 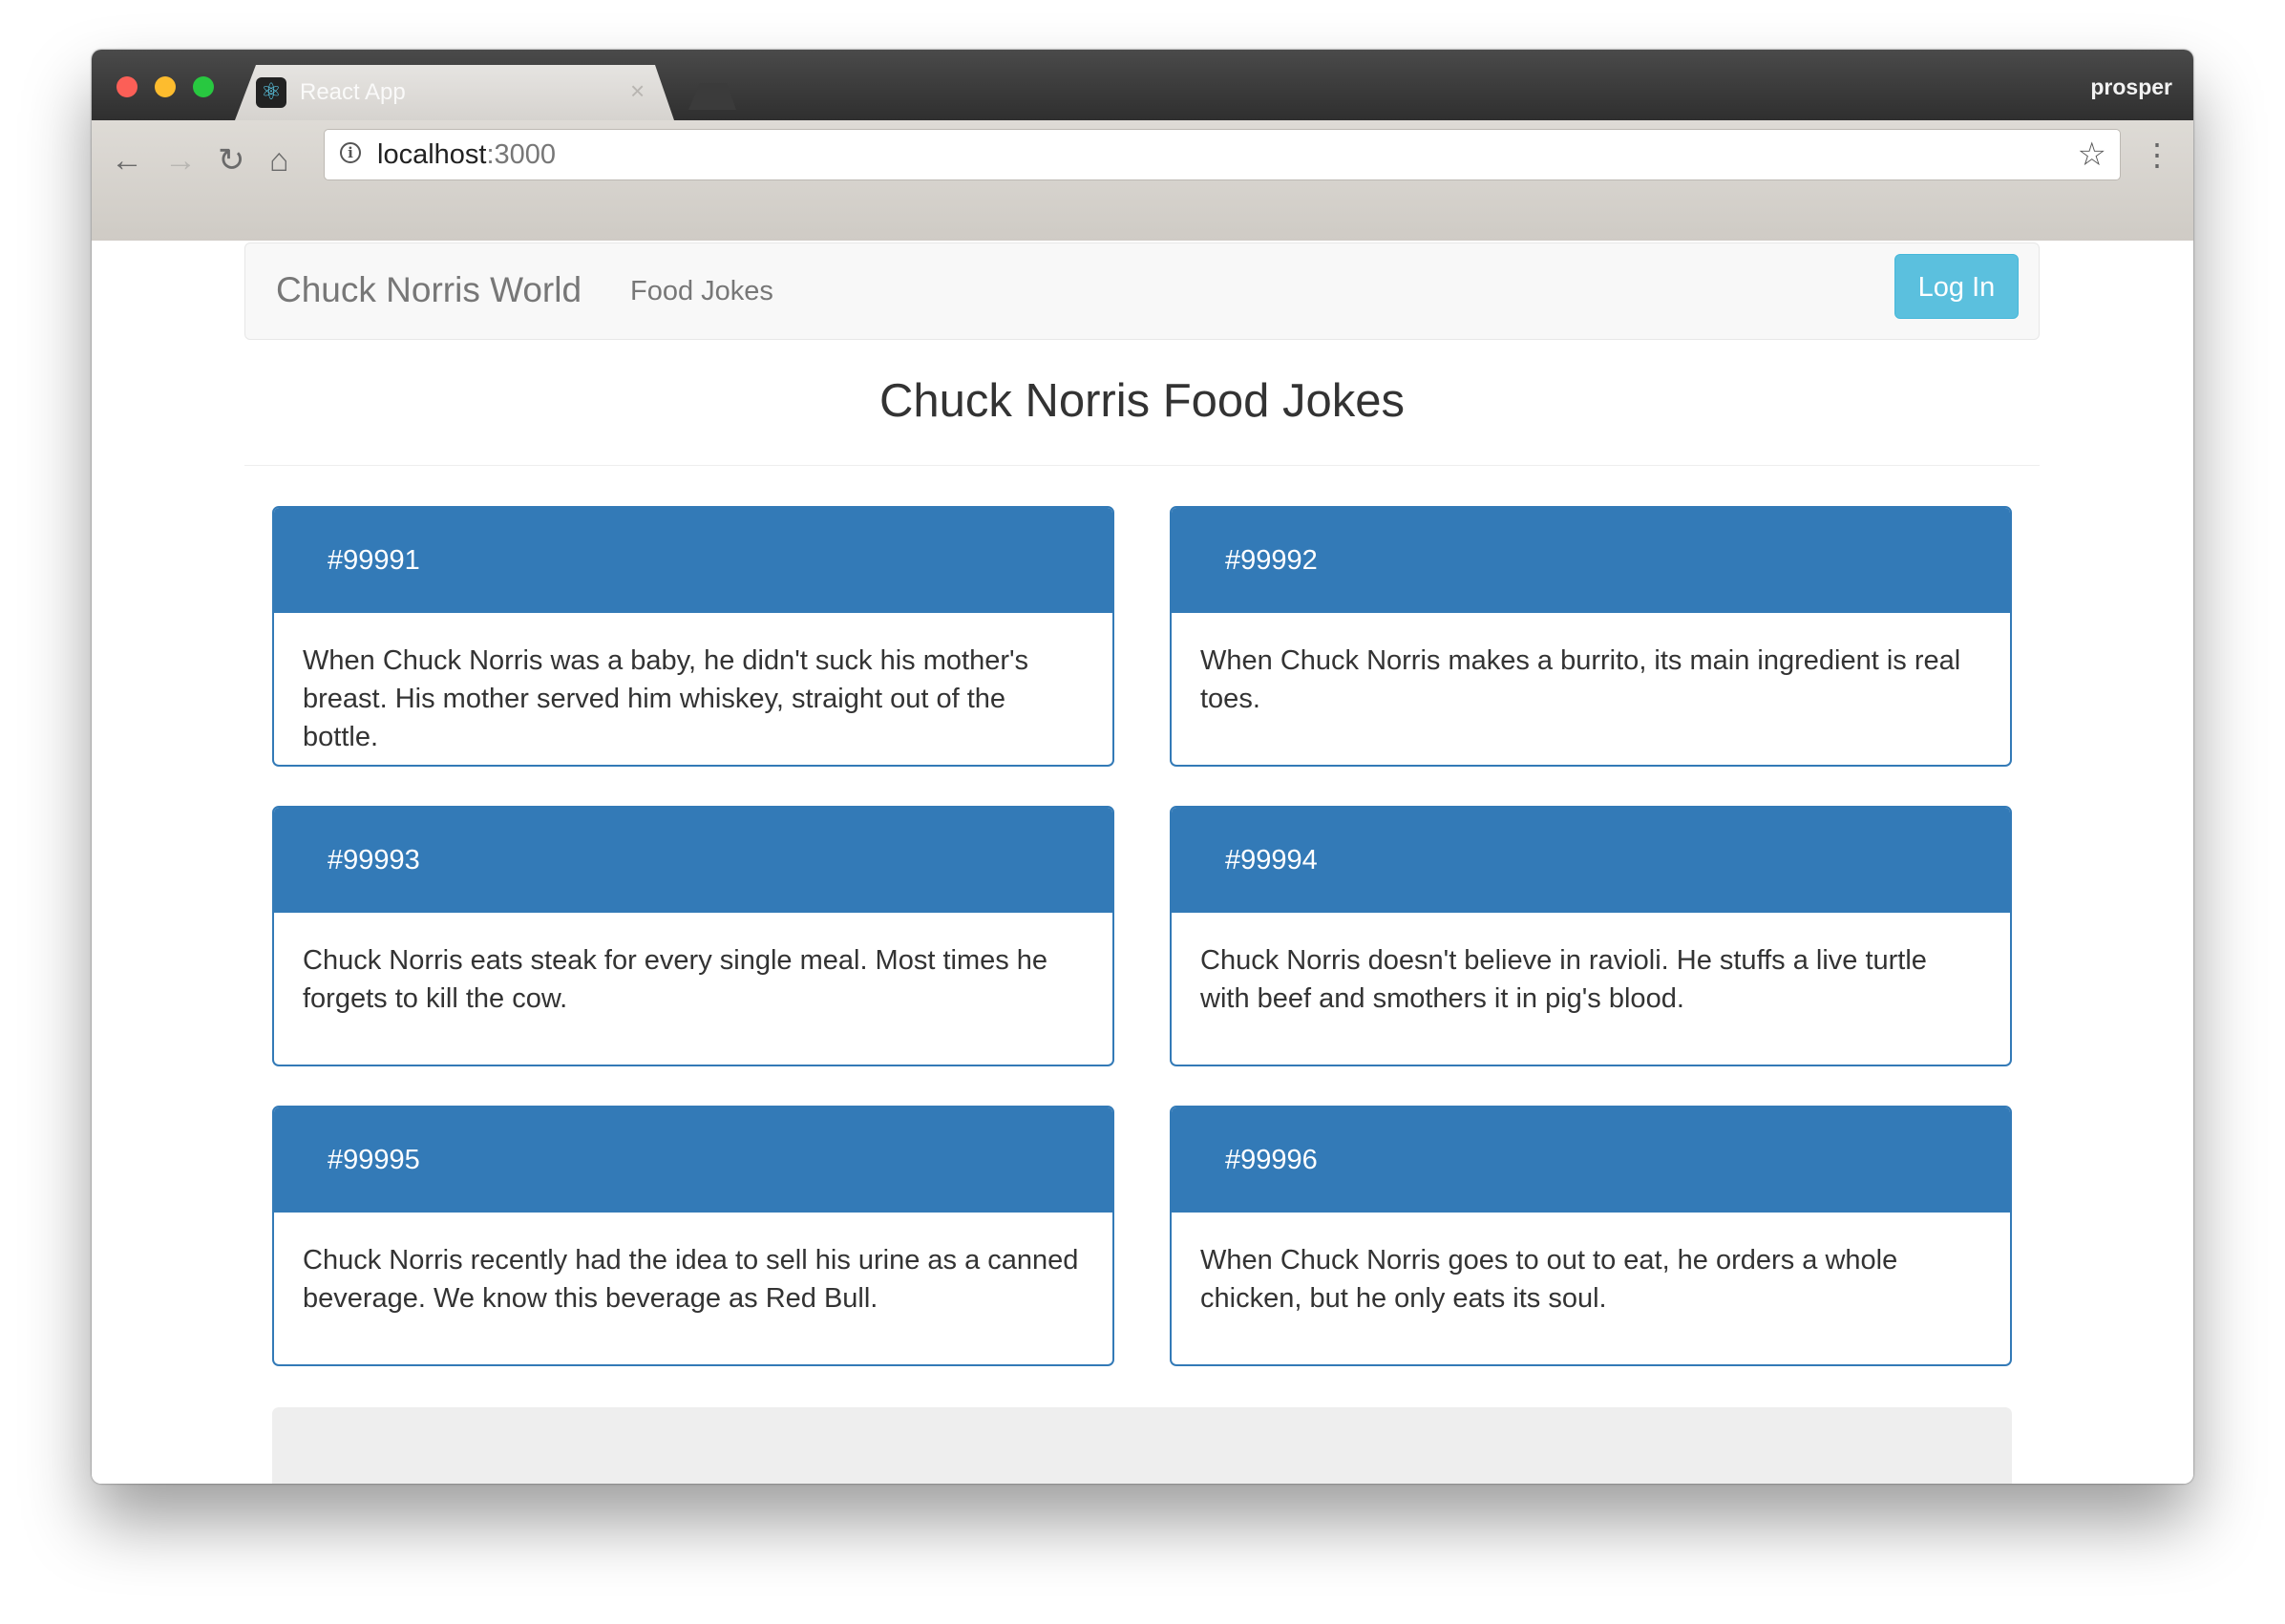 I want to click on profile-name: prosper, so click(x=2131, y=87).